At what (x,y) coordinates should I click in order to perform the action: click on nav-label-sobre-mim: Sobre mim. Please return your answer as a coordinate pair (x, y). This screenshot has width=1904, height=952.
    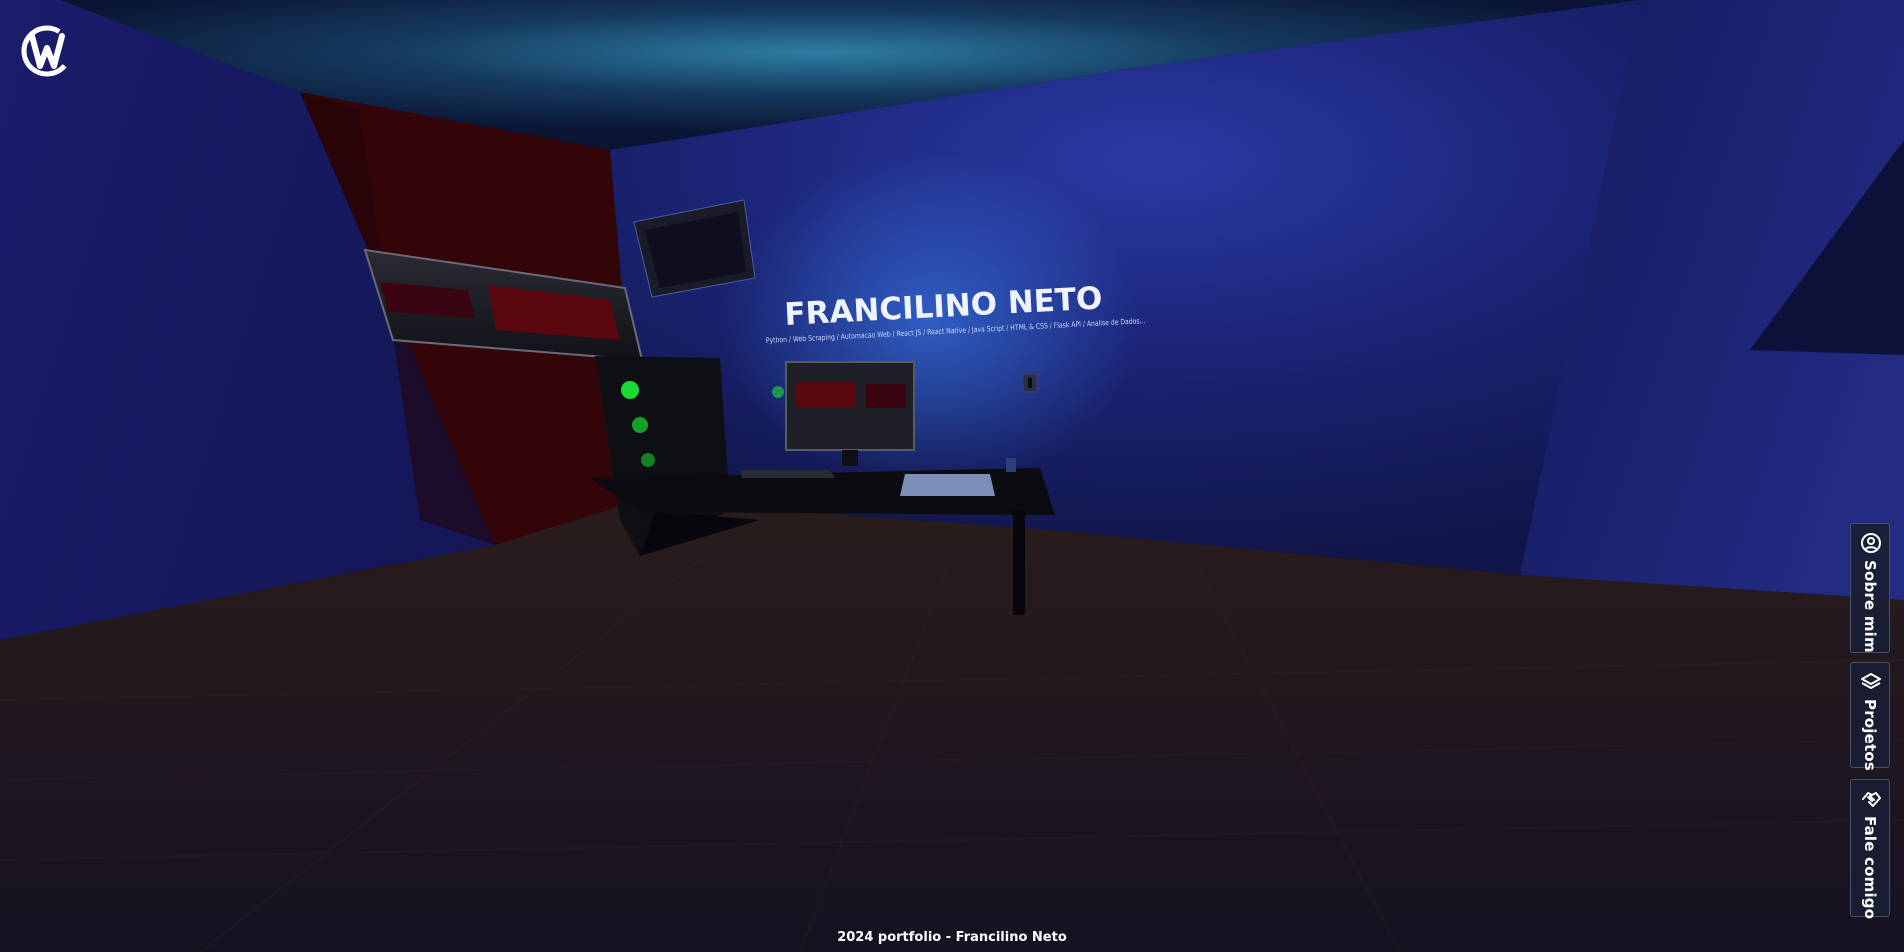
    Looking at the image, I should click on (1870, 606).